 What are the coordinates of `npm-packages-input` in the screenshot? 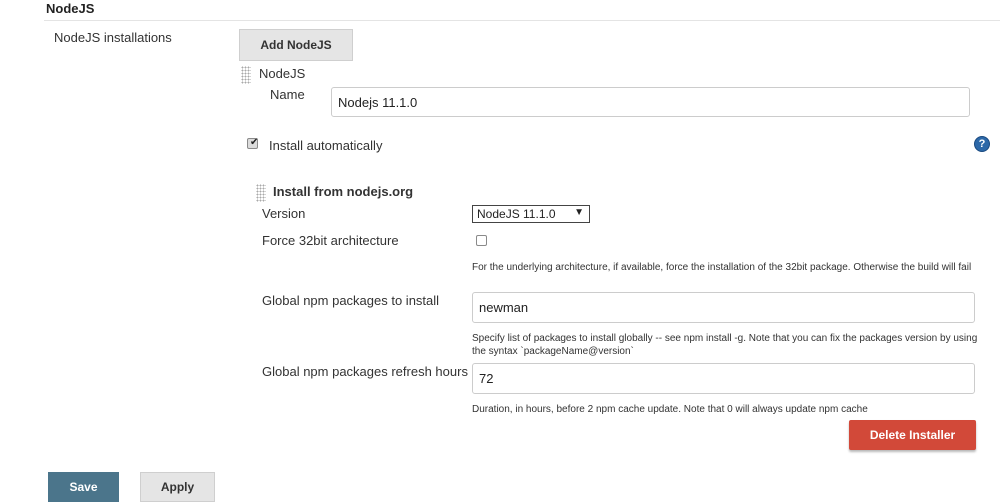 It's located at (723, 307).